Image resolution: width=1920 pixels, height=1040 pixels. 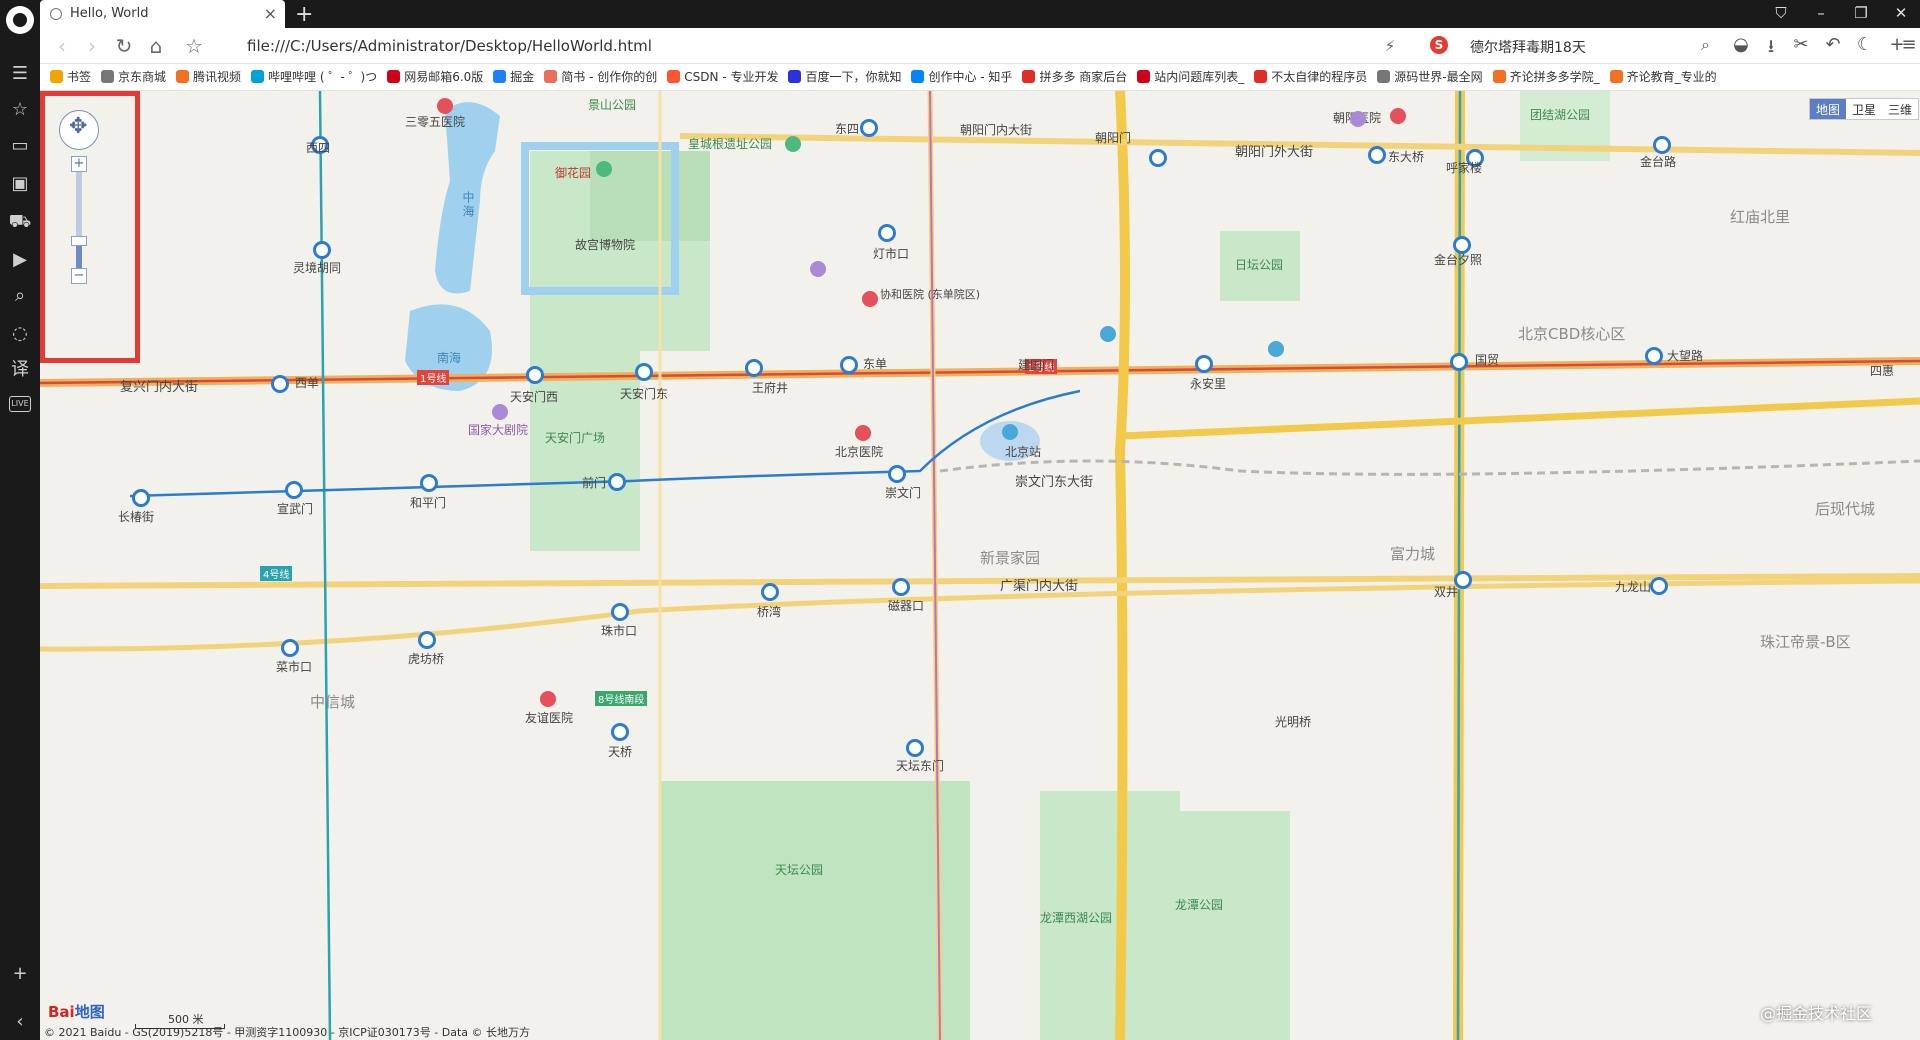 What do you see at coordinates (1864, 109) in the screenshot?
I see `map-type-satellite: 卫星` at bounding box center [1864, 109].